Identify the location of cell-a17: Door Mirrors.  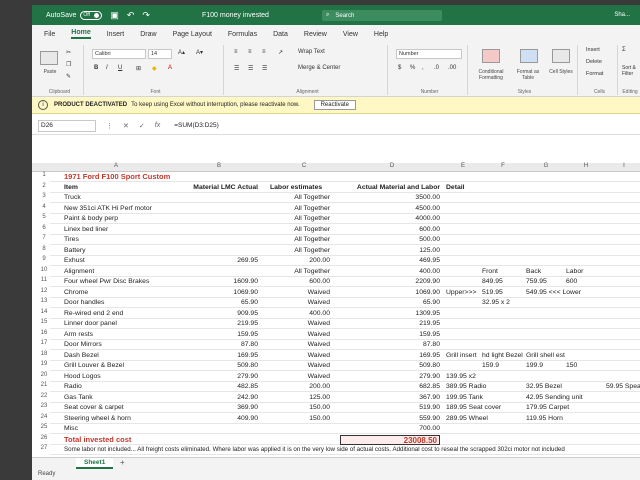
(116, 345).